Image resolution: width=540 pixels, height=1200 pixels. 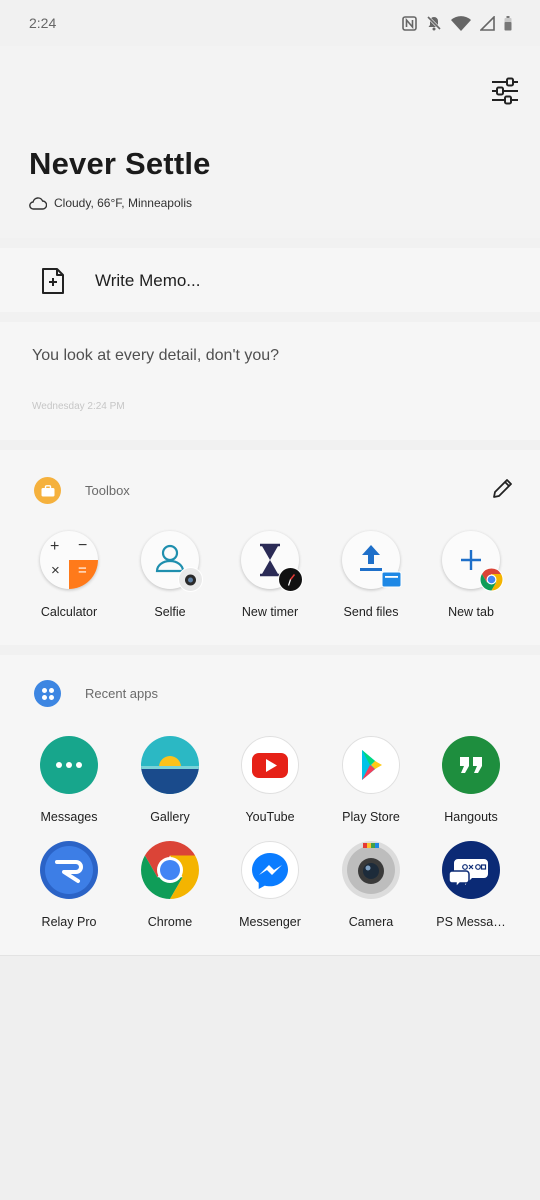 What do you see at coordinates (190, 579) in the screenshot?
I see `camera-badge-icon` at bounding box center [190, 579].